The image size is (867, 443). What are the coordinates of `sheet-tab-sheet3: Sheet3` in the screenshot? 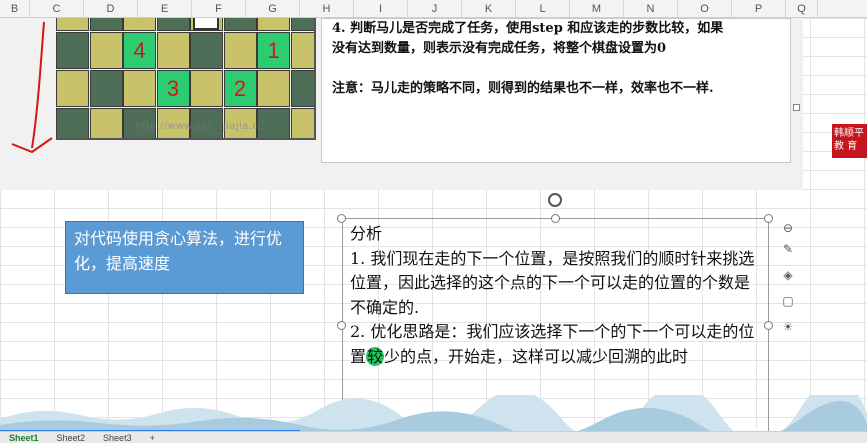 It's located at (117, 438).